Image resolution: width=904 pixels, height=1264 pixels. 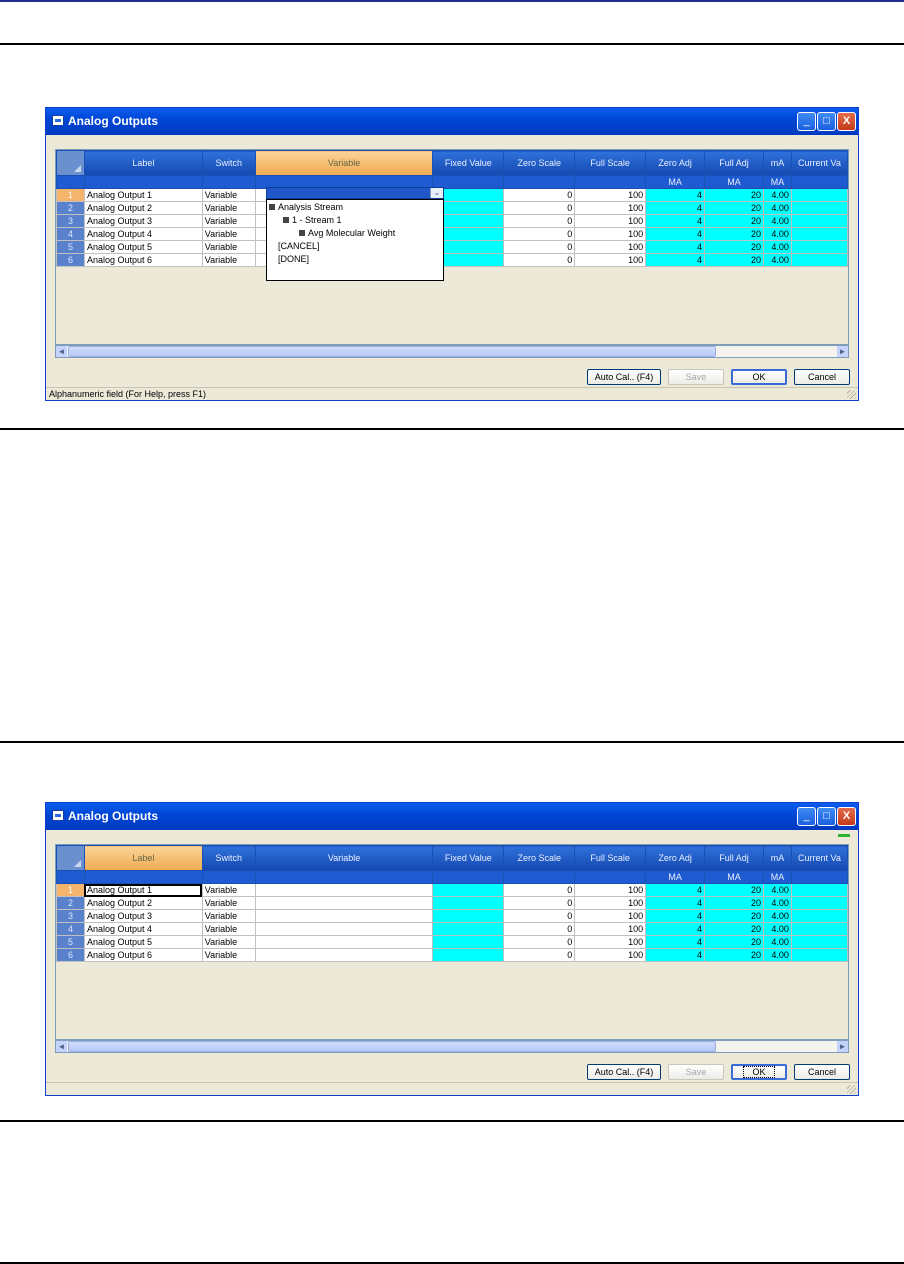 I want to click on scroll-left-icon: ◄, so click(x=61, y=351).